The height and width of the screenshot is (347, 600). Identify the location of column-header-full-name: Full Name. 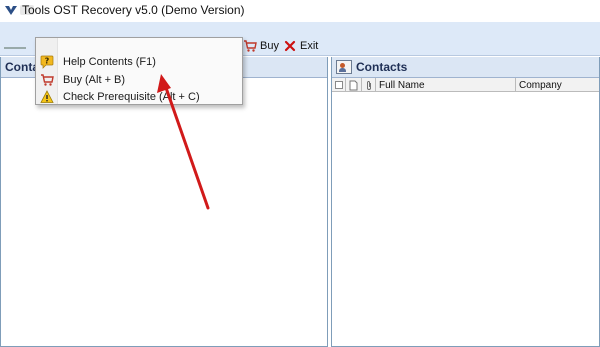
(446, 85).